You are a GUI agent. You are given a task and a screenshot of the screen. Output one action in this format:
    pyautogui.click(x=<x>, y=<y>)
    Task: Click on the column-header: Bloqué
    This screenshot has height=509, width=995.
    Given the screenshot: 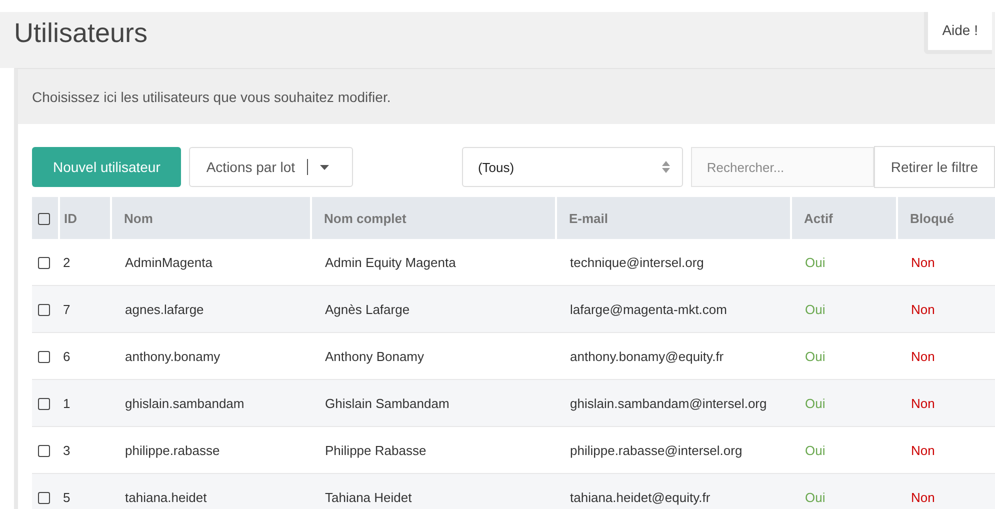 What is the action you would take?
    pyautogui.click(x=946, y=218)
    